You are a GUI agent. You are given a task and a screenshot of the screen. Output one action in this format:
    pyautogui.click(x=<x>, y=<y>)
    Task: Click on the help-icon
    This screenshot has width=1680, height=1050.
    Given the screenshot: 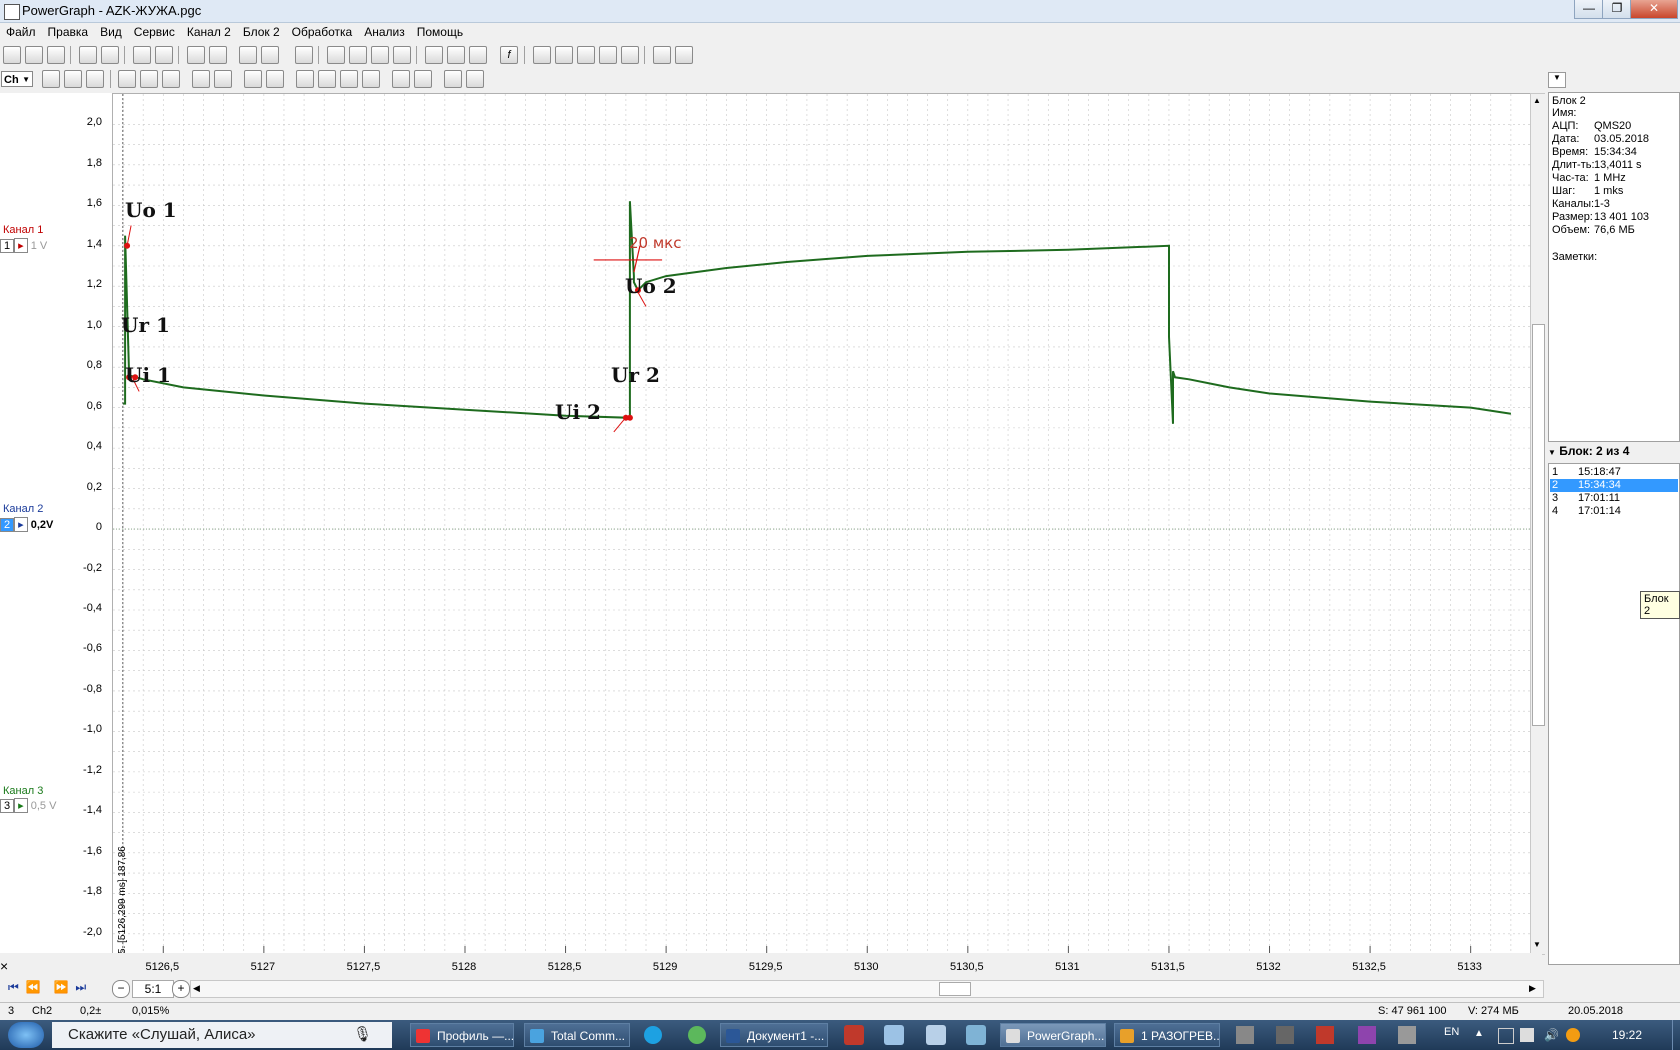 What is the action you would take?
    pyautogui.click(x=662, y=55)
    